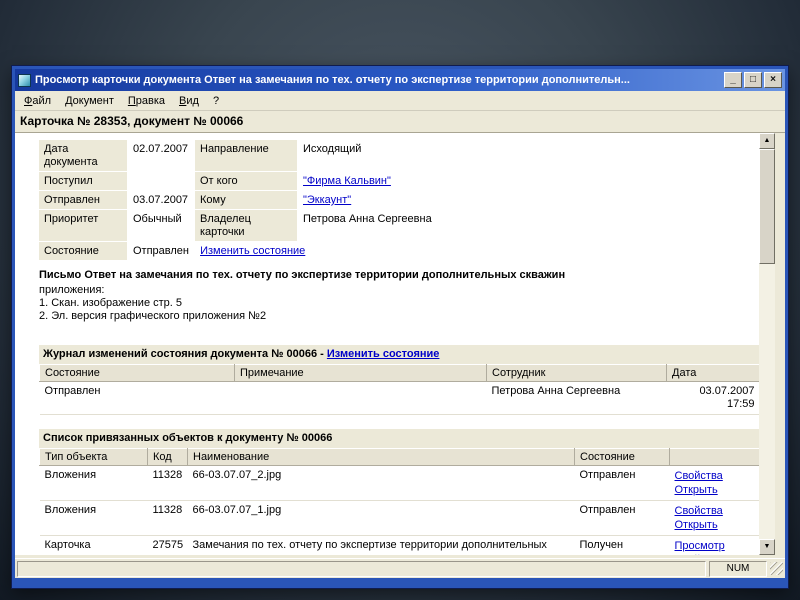  I want to click on object-actions: Просмотр Свойства, so click(714, 545).